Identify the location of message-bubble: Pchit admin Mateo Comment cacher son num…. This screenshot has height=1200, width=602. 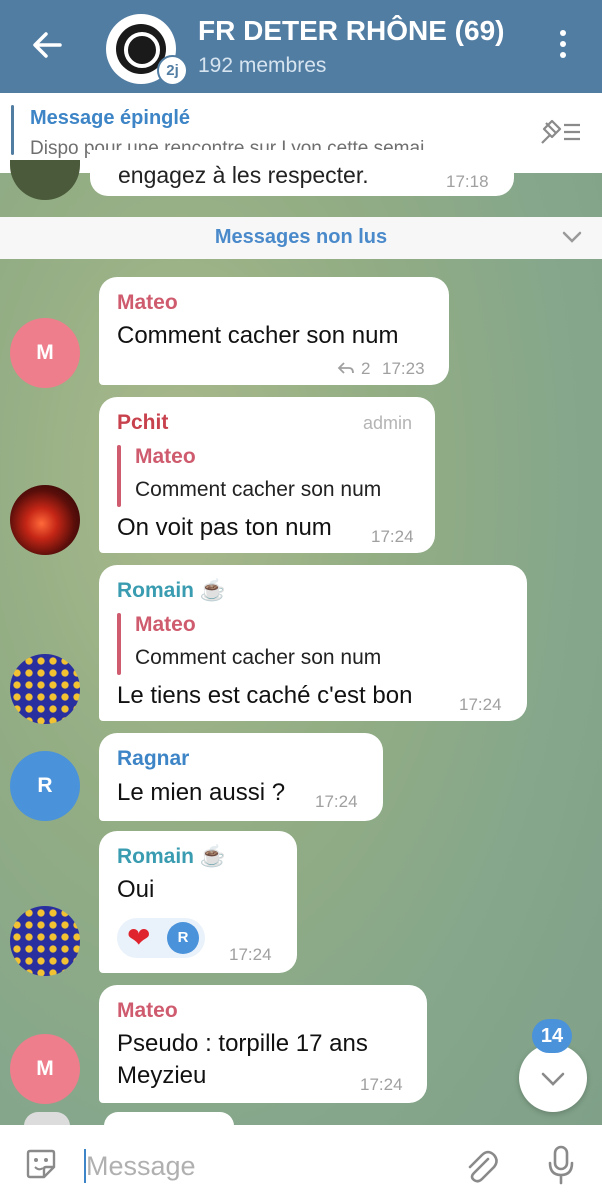
(267, 475).